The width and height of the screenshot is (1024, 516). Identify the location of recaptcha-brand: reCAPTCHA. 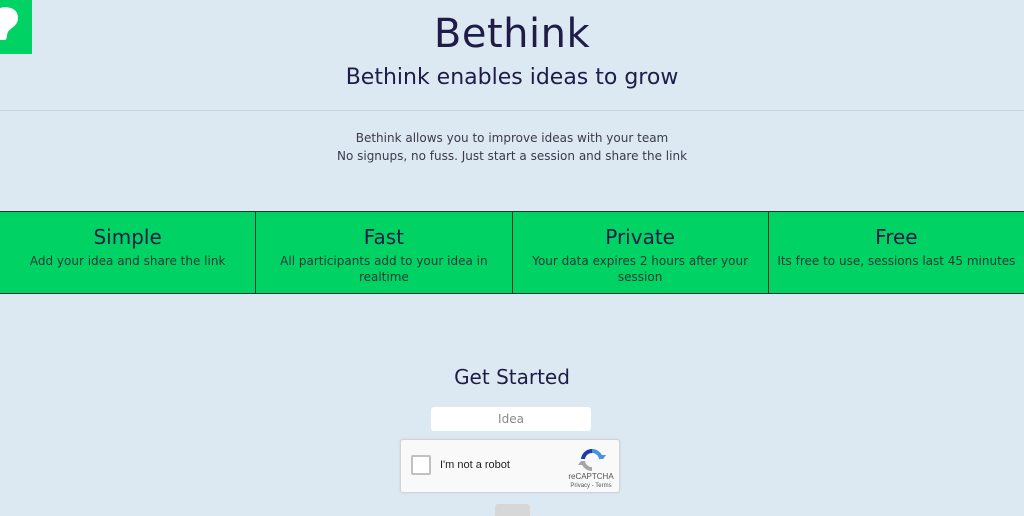
(591, 476).